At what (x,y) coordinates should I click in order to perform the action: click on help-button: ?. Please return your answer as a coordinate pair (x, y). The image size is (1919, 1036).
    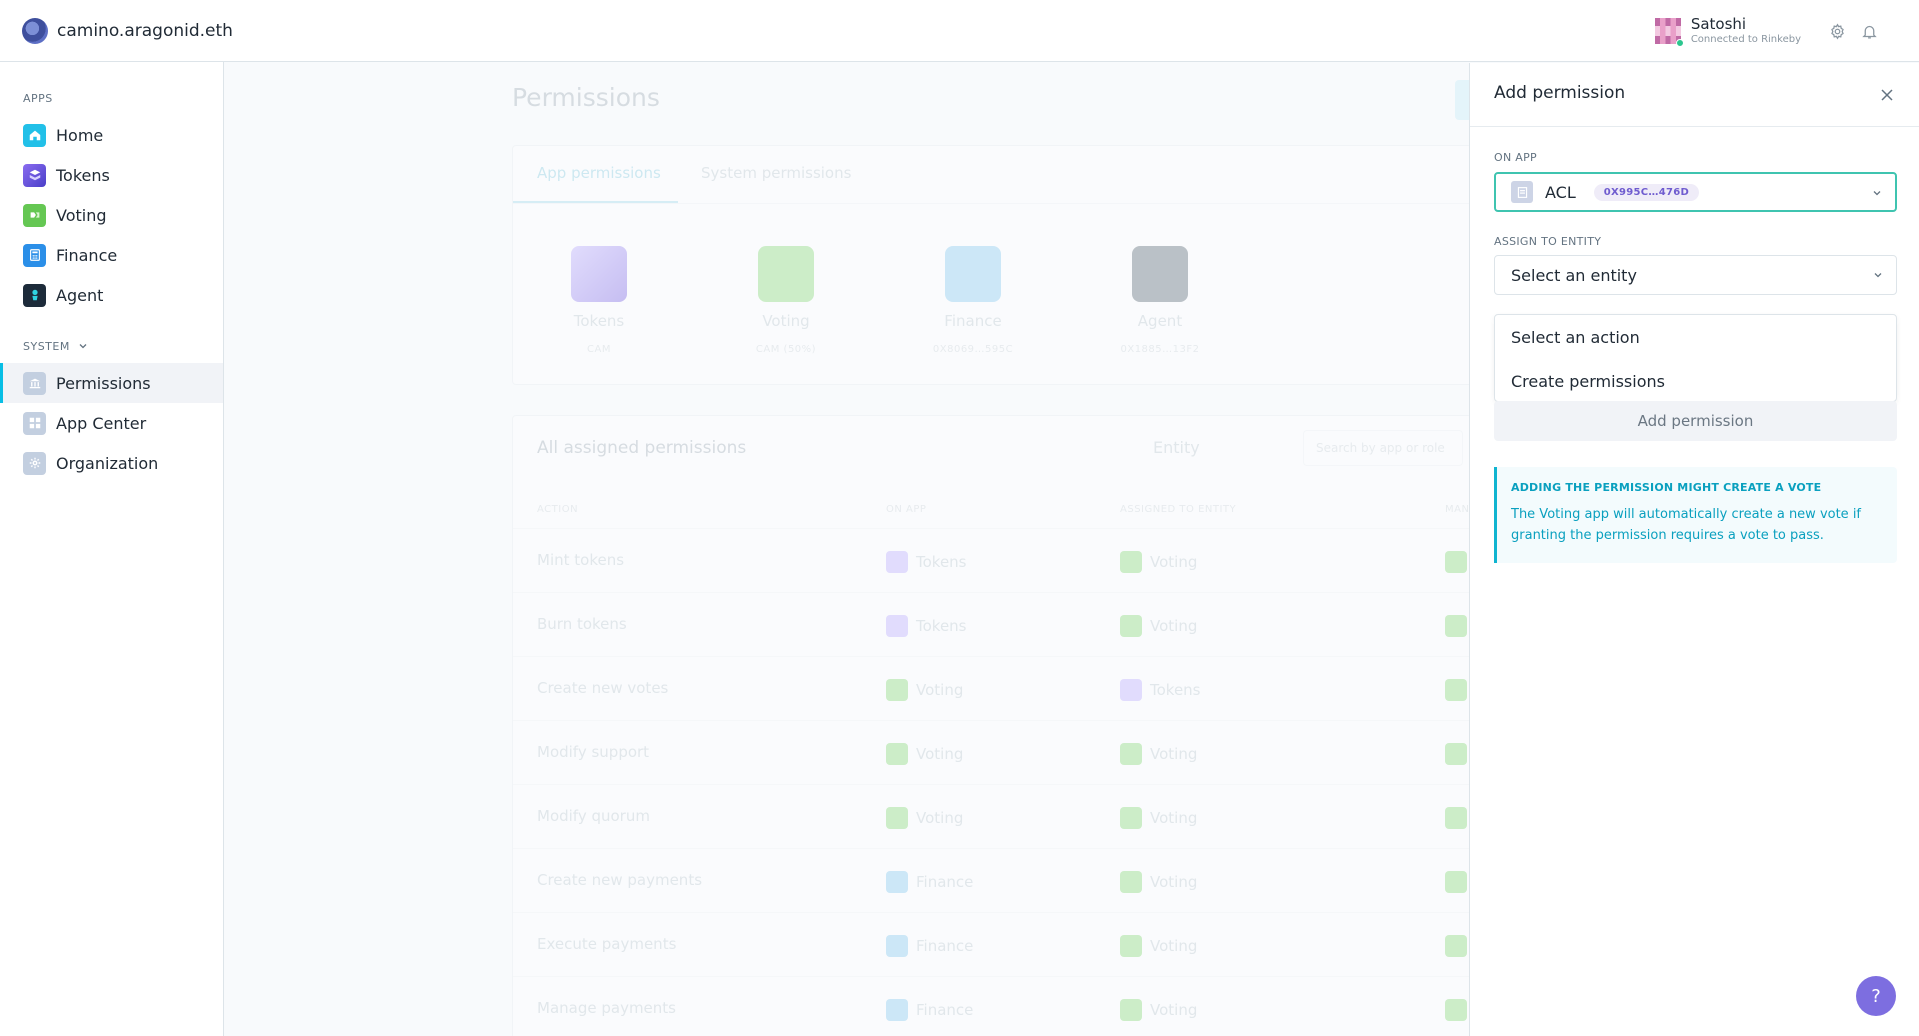
    Looking at the image, I should click on (1876, 996).